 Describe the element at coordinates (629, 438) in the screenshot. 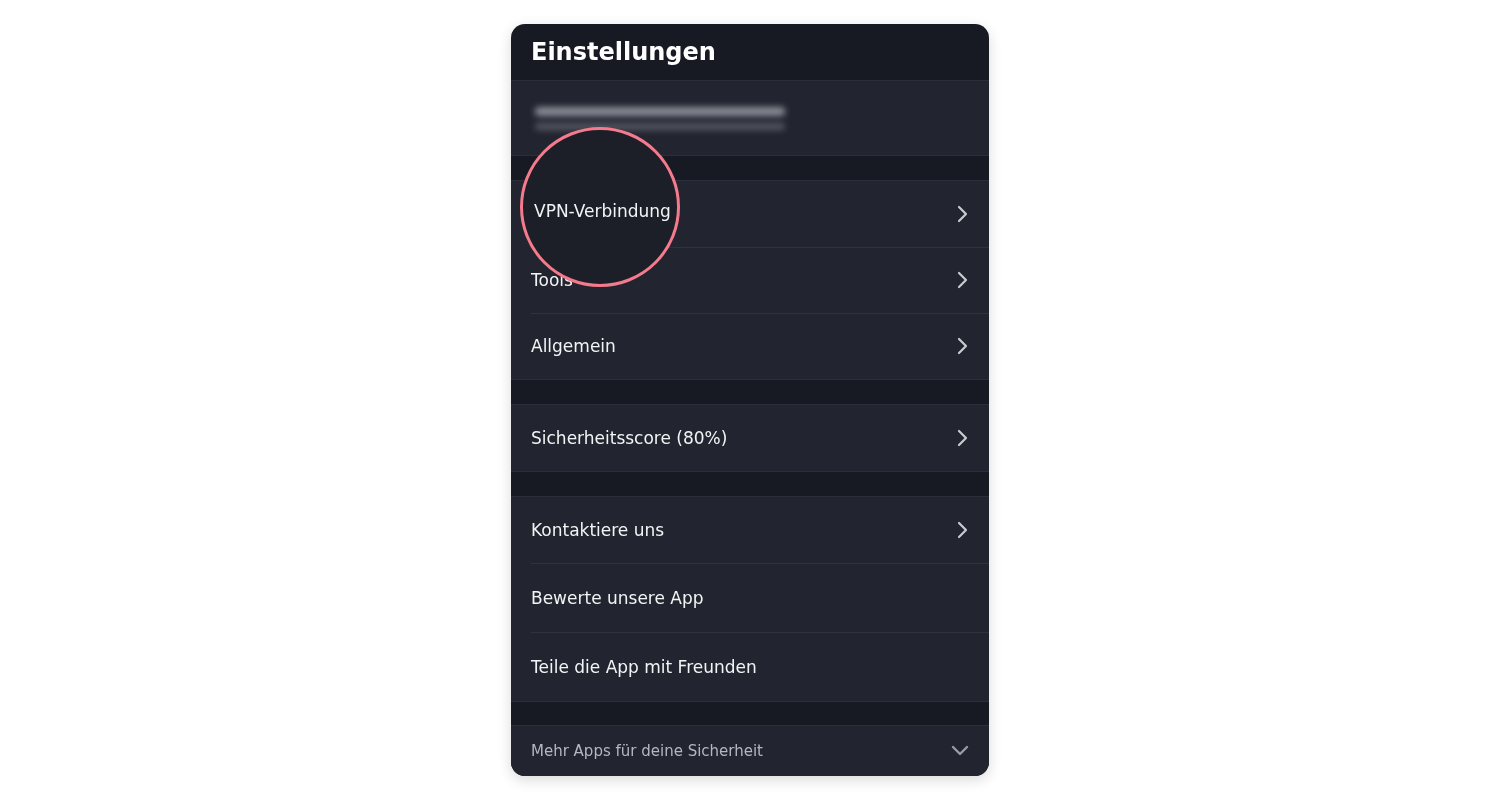

I see `item-label: Sicherheitsscore (80%)` at that location.